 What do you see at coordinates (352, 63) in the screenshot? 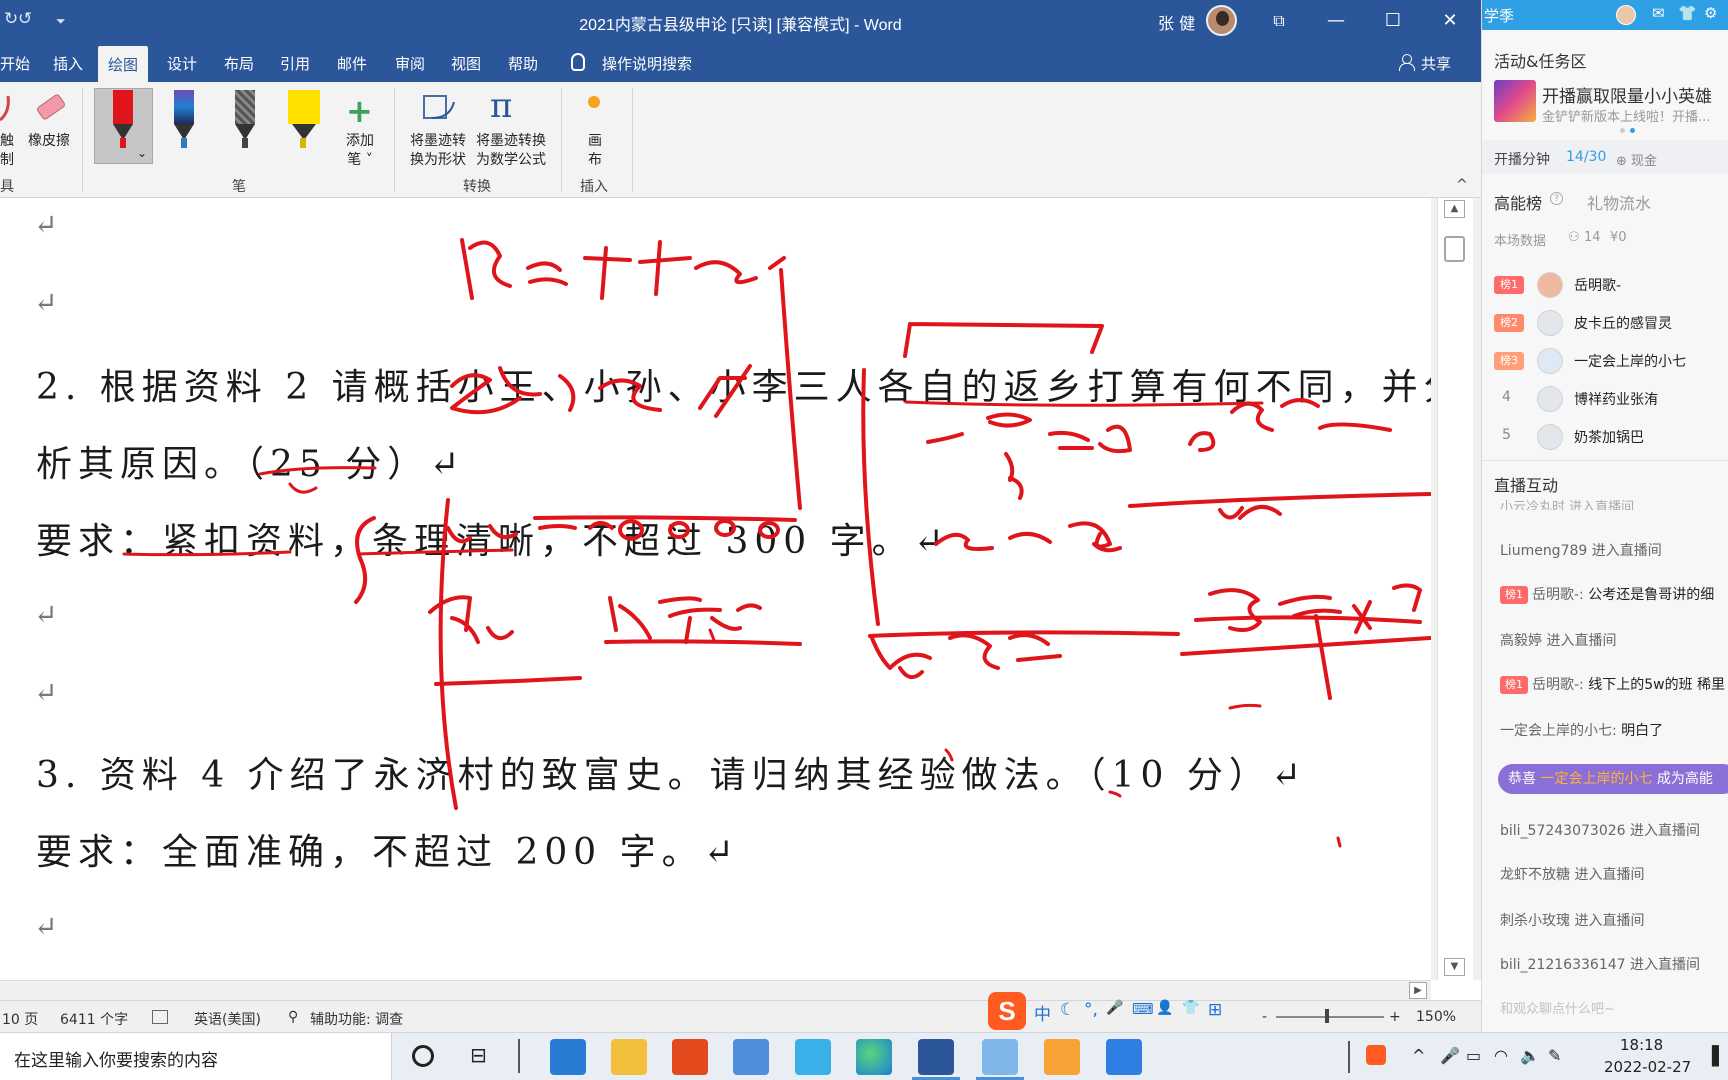
I see `tab-mailings: 邮件` at bounding box center [352, 63].